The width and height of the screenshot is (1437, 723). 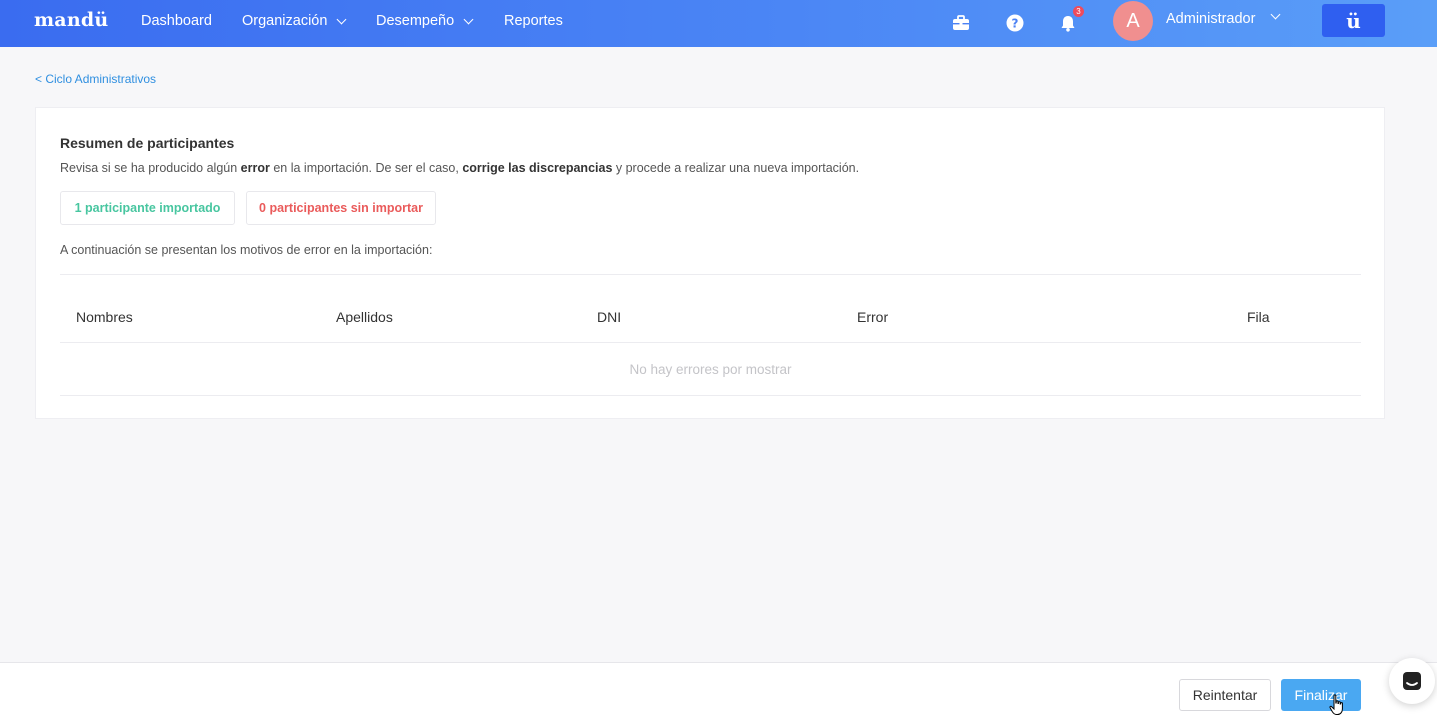 I want to click on help-icon: ?, so click(x=1015, y=23).